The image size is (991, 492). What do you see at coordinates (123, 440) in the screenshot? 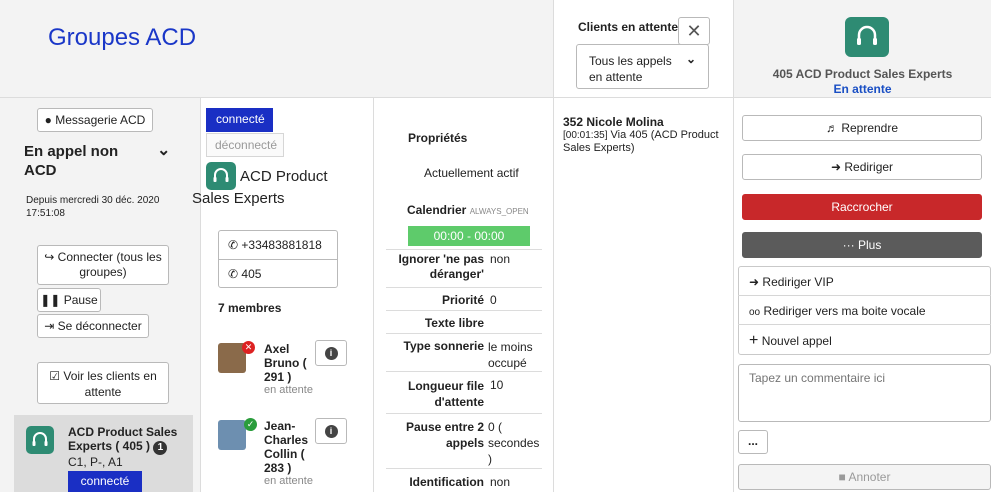
I see `group-card-name: ACD Product Sales Experts ( 405 ) 1` at bounding box center [123, 440].